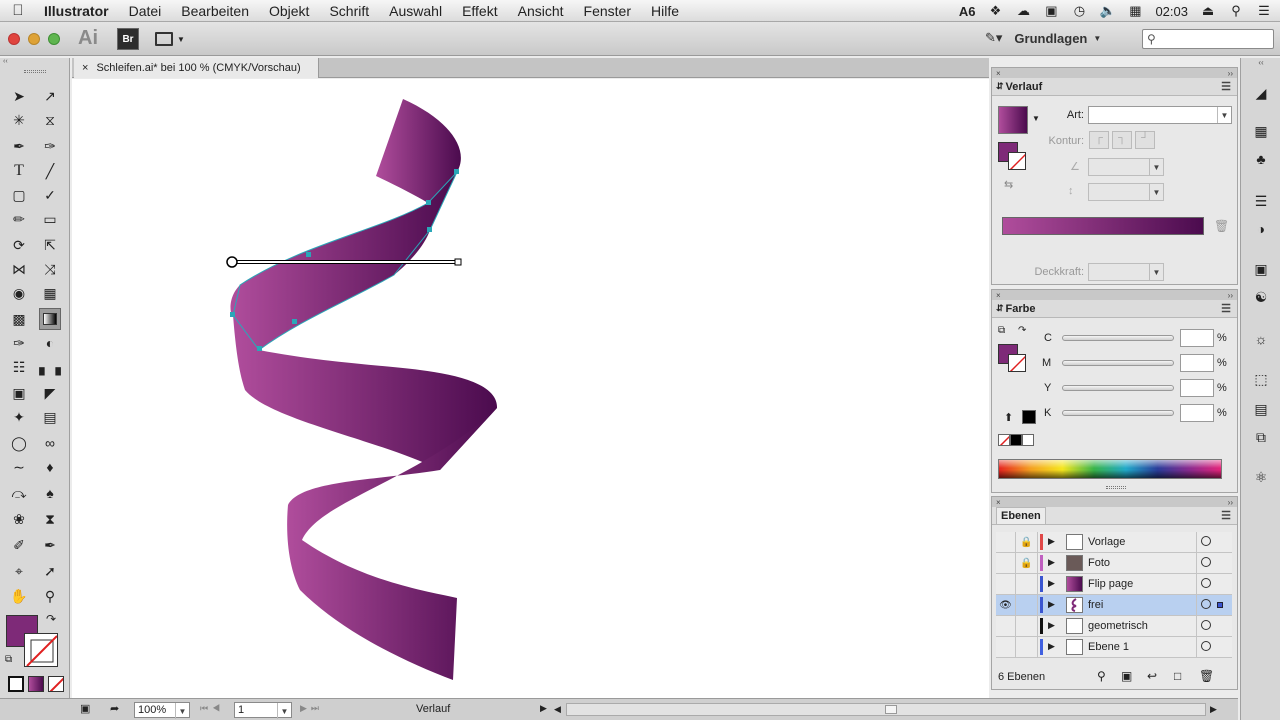 The image size is (1280, 720). I want to click on free-transform-tool-icon: ⤨, so click(50, 269).